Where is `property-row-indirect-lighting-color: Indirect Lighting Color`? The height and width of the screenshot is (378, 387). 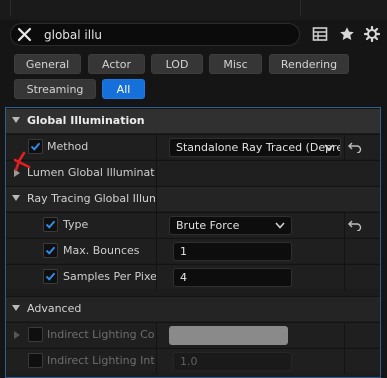
property-row-indirect-lighting-color: Indirect Lighting Color is located at coordinates (193, 335).